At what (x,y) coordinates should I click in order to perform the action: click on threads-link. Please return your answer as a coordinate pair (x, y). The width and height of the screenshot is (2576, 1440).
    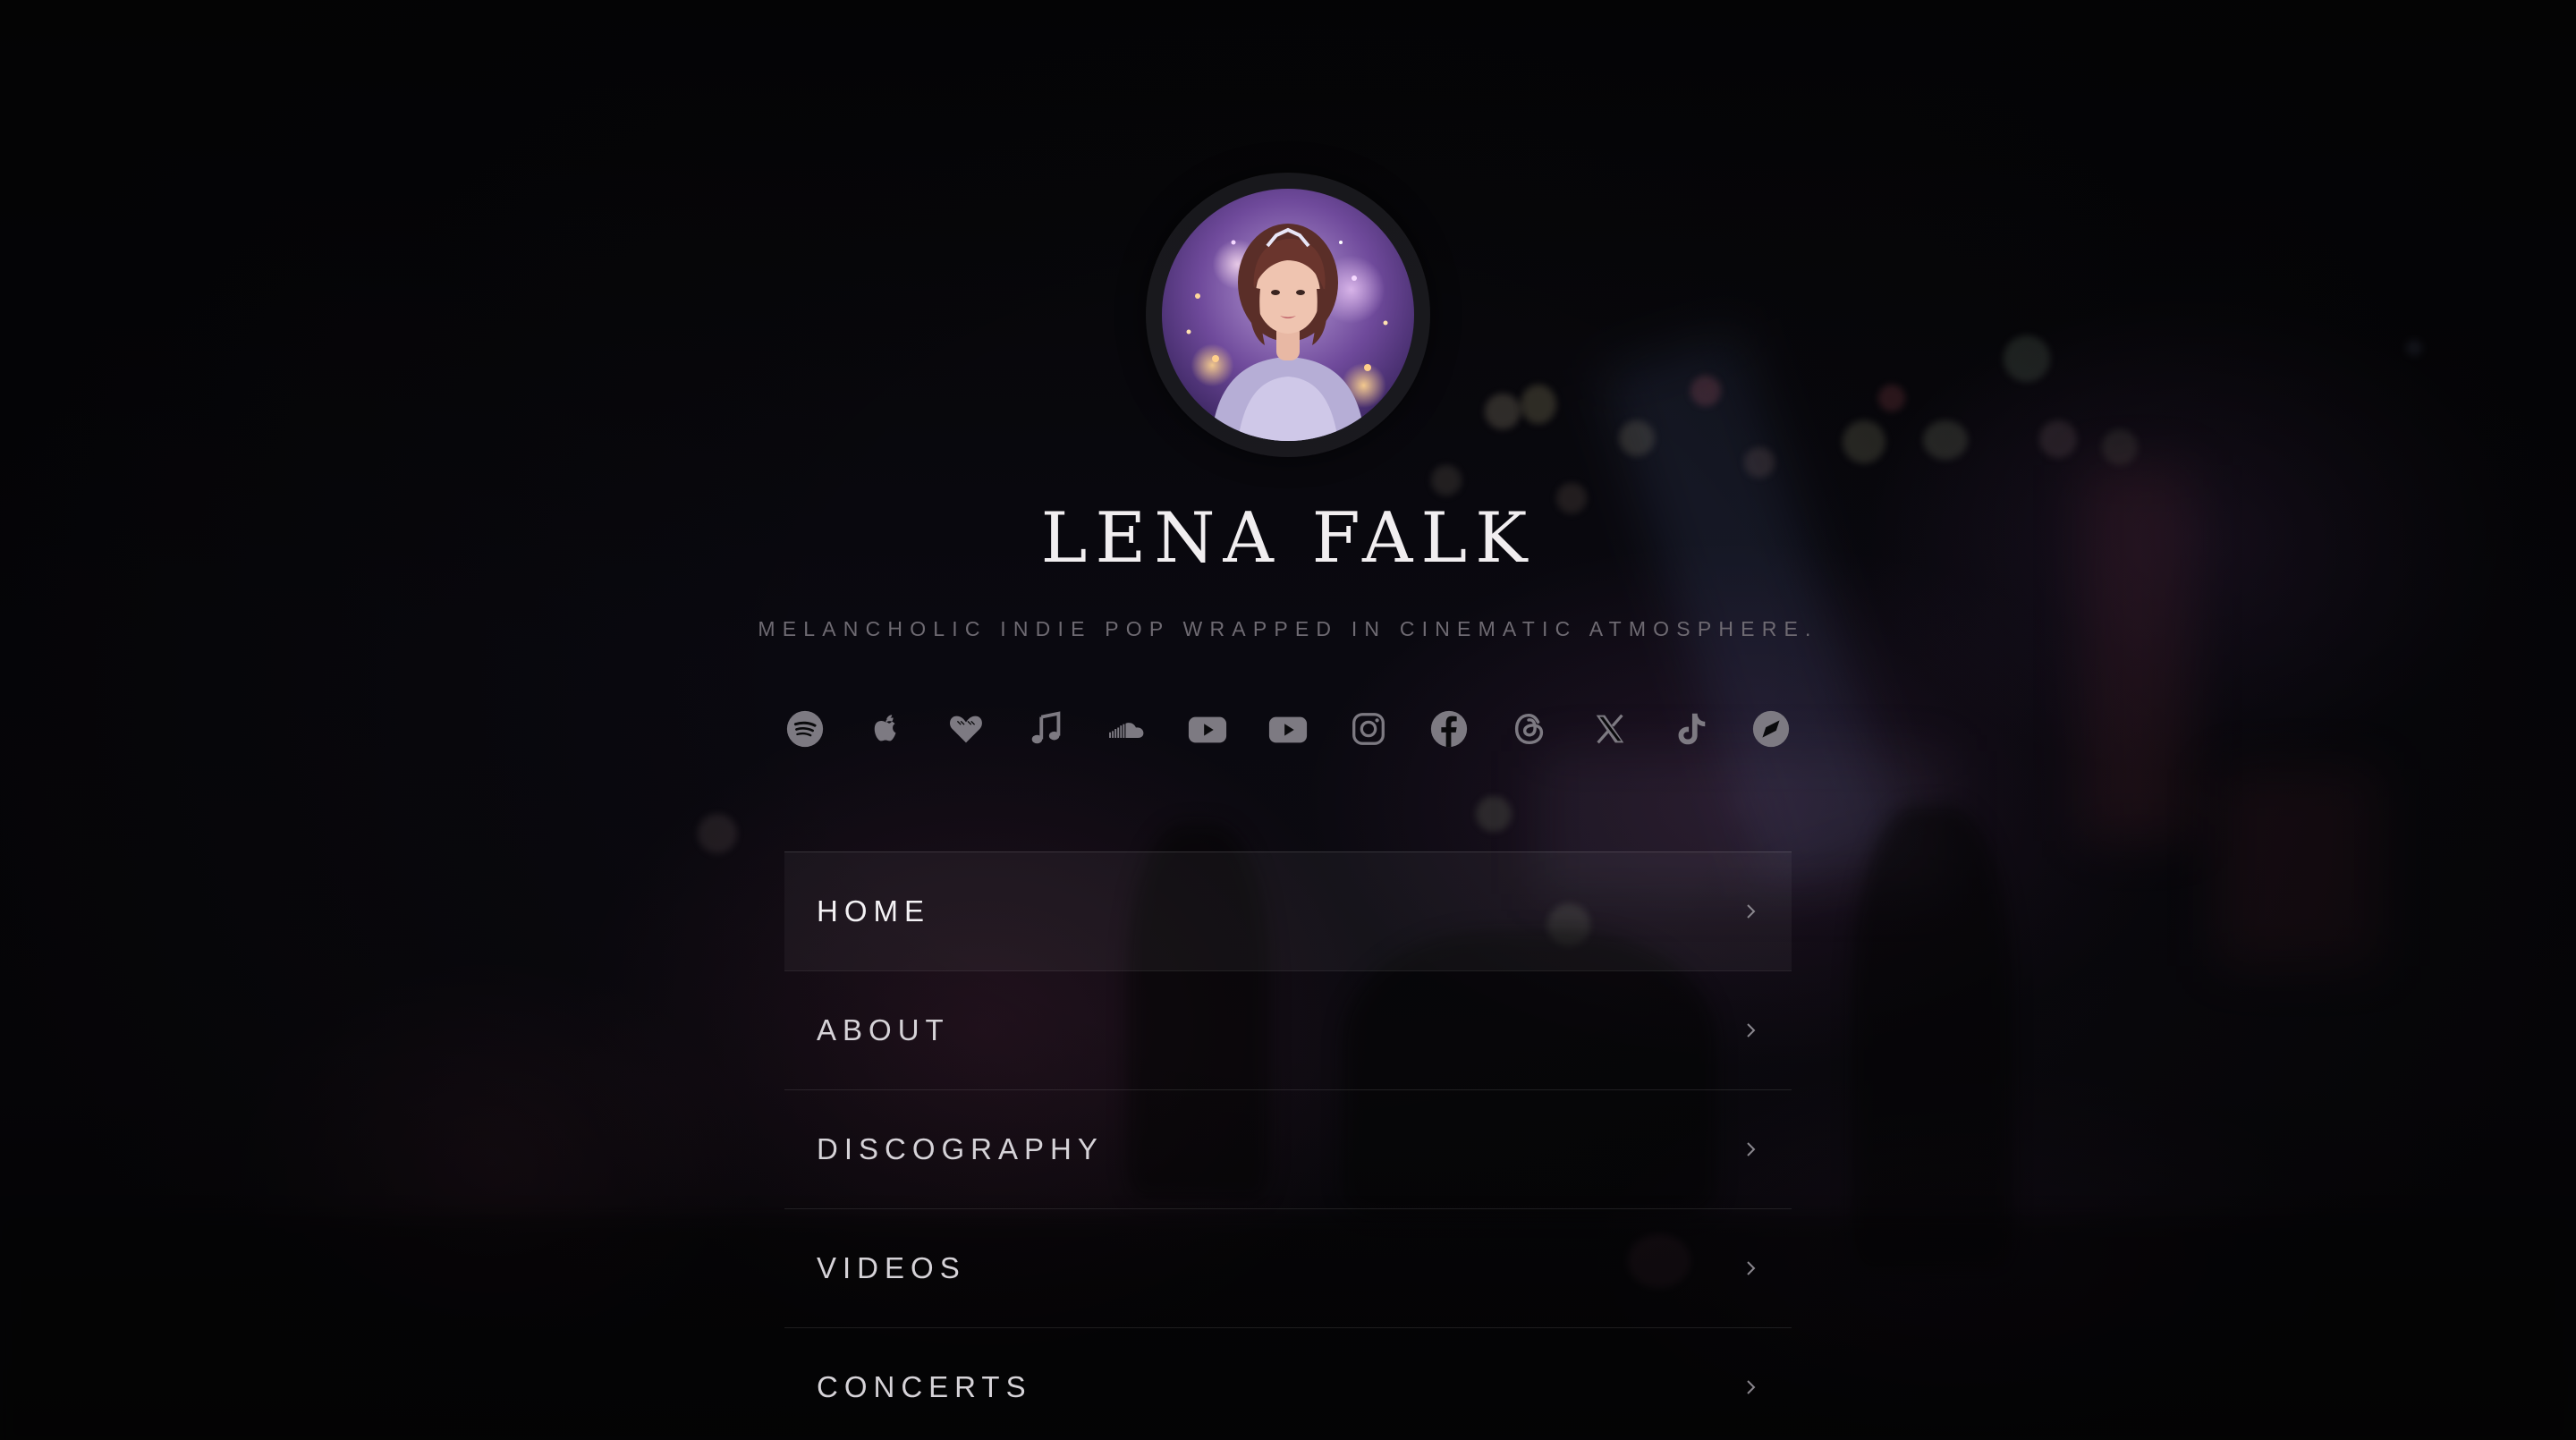
    Looking at the image, I should click on (1529, 729).